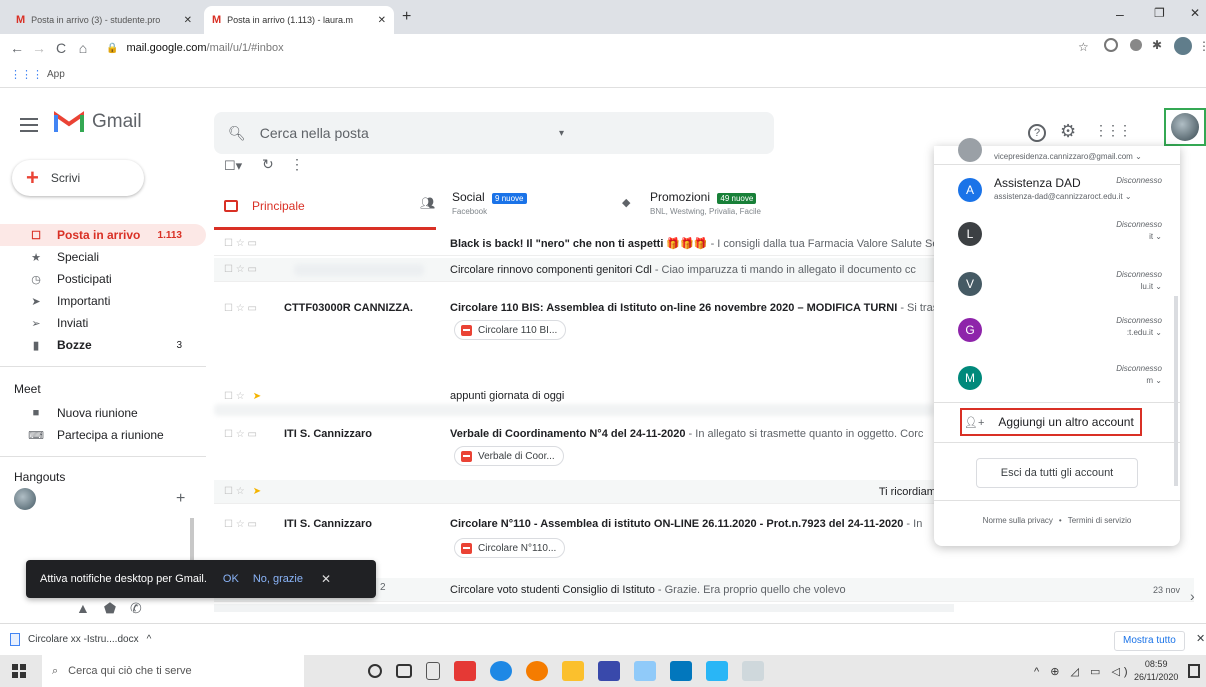 Image resolution: width=1206 pixels, height=687 pixels. I want to click on acrobat-icon, so click(465, 671).